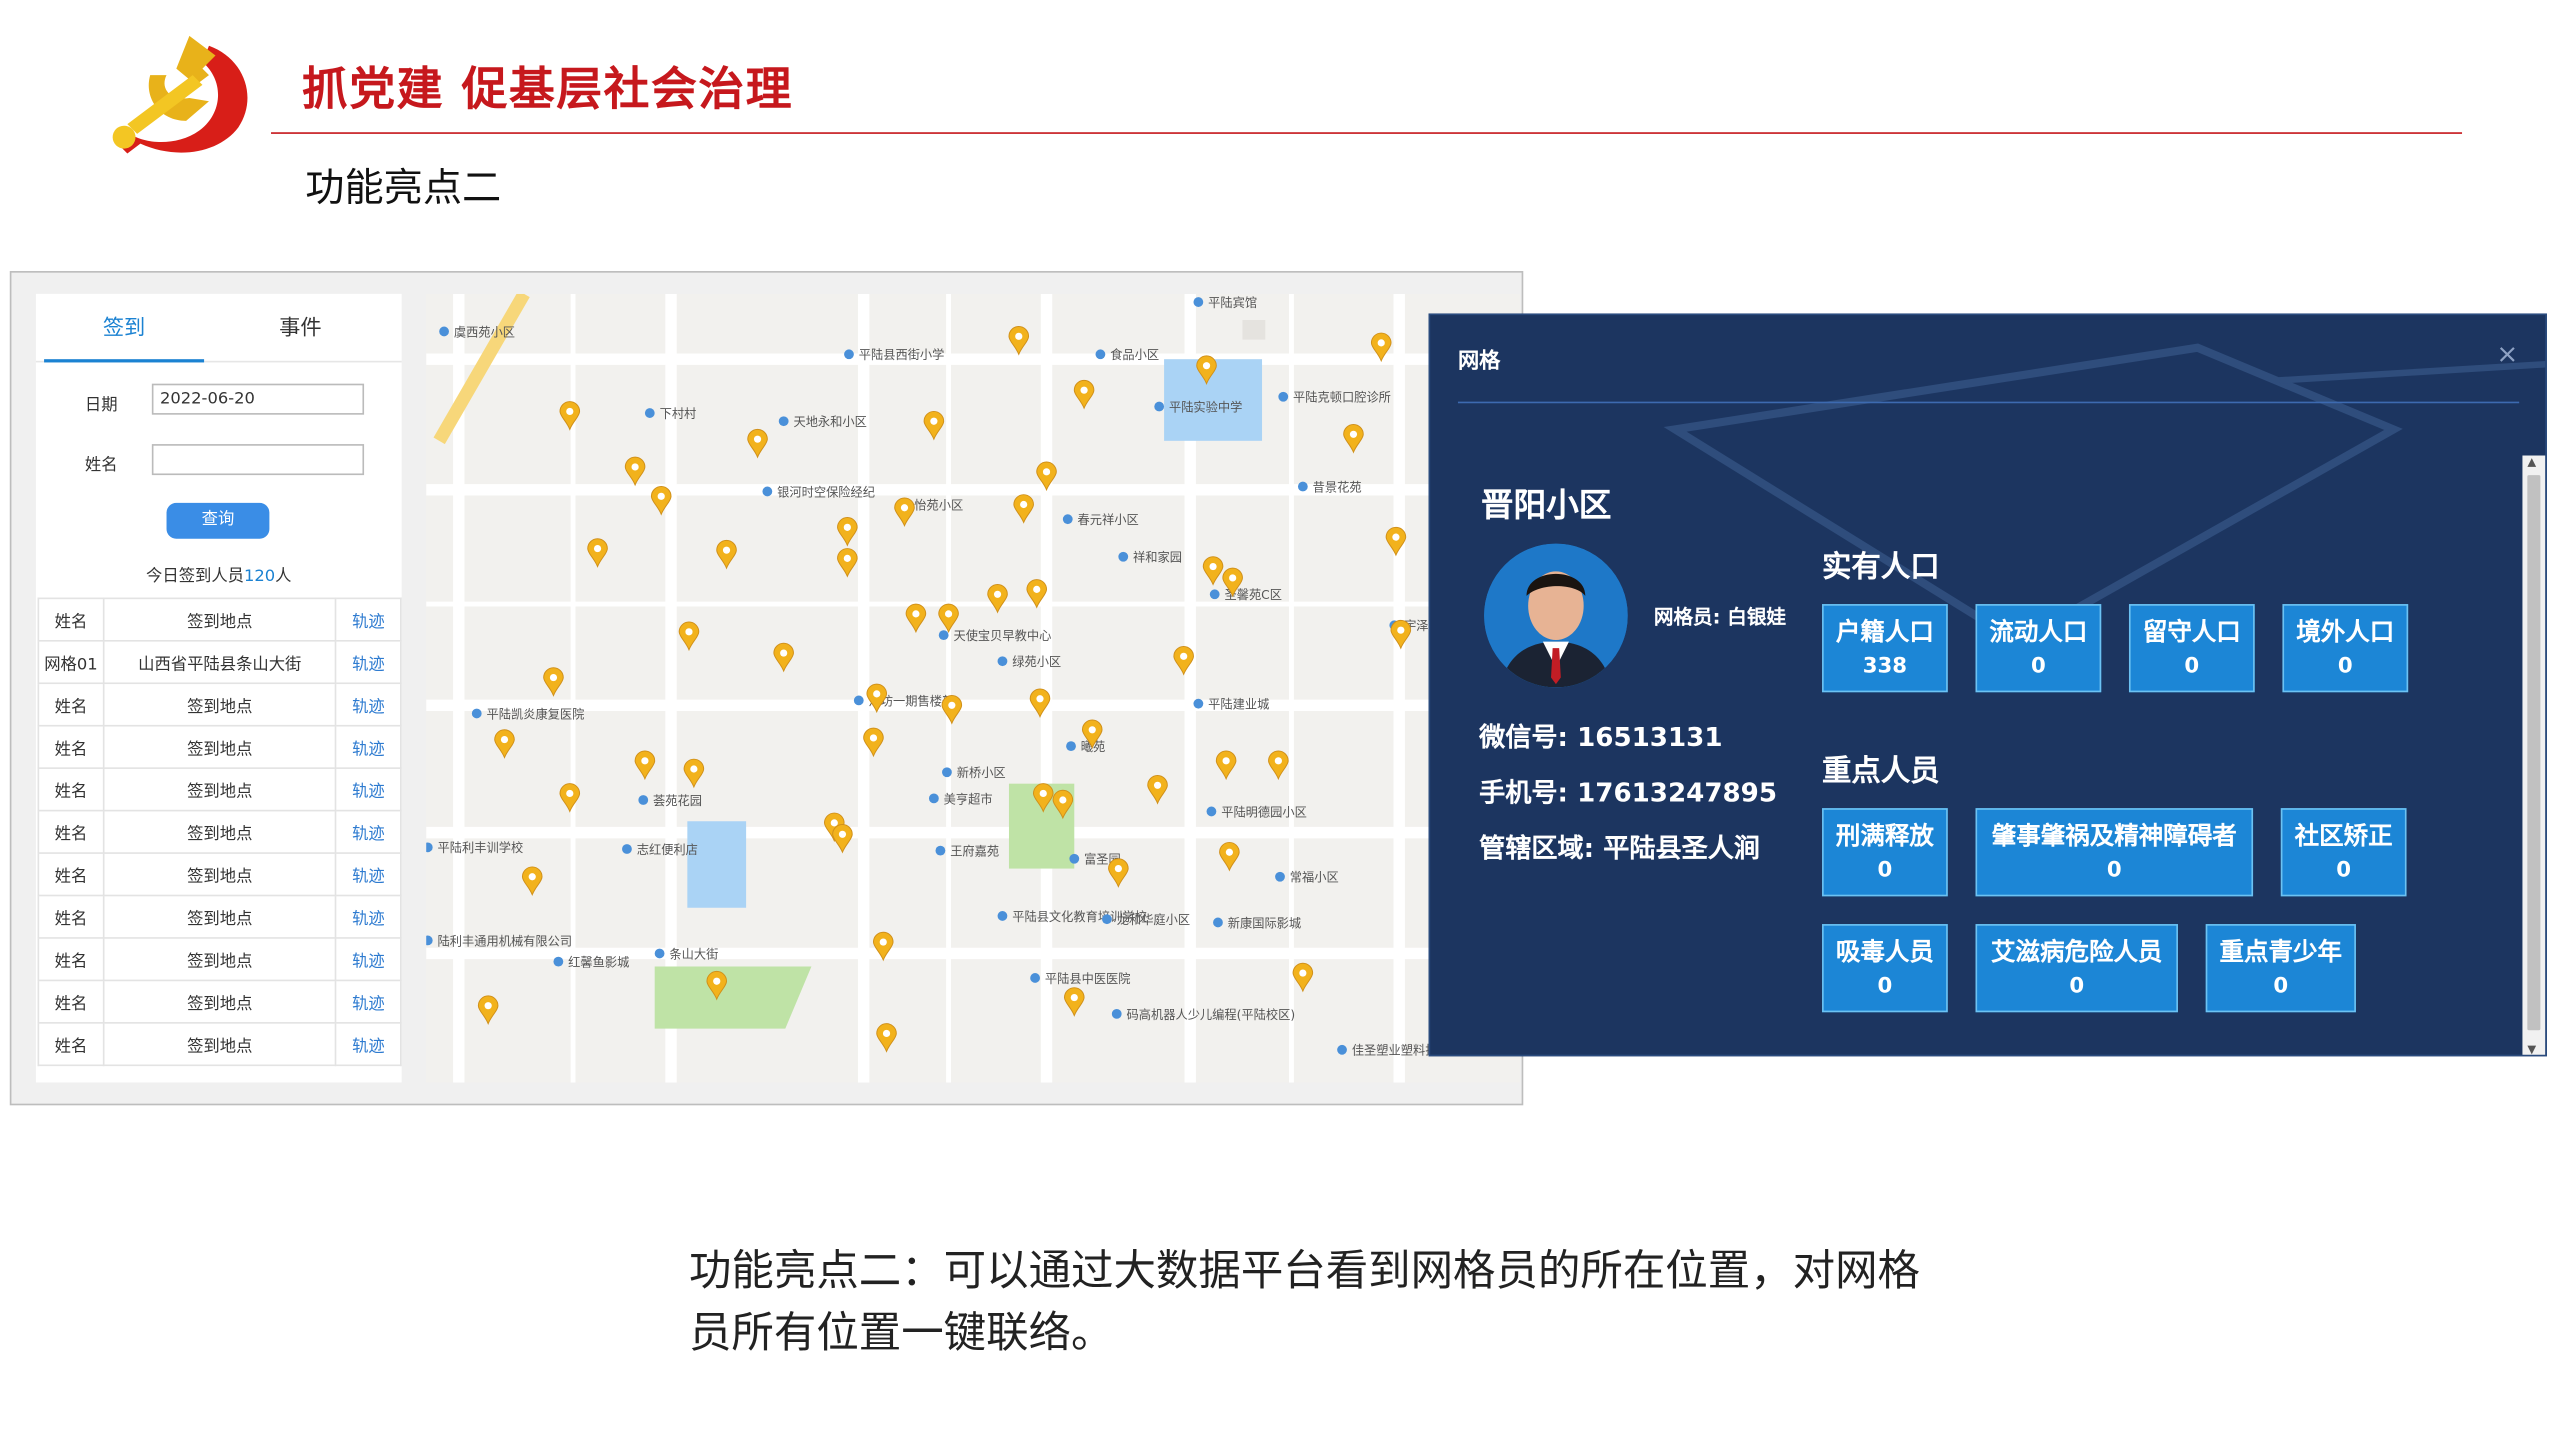  I want to click on jurisdiction-area: 管辖区域: 平陆县圣人涧, so click(1619, 848).